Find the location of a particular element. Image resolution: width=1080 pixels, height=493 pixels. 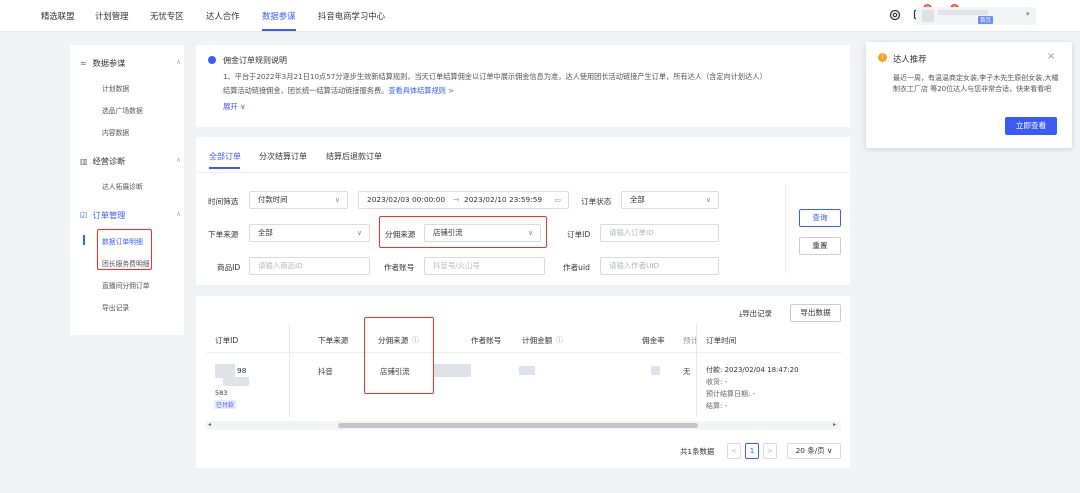

export-records-label: 导出记录 is located at coordinates (757, 313).